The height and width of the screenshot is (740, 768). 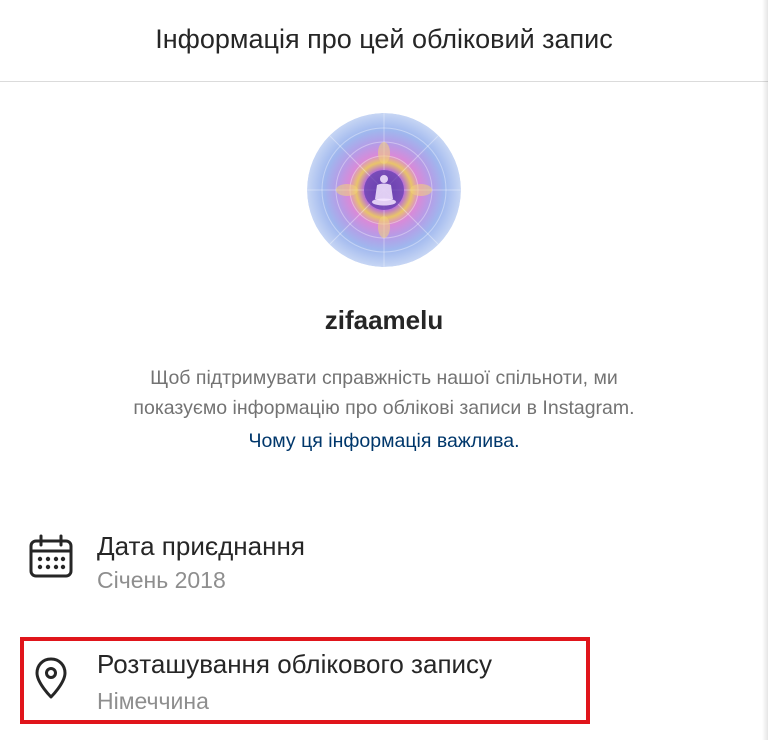 I want to click on join-date-row: Дата приєднання Січень 2018, so click(x=309, y=560).